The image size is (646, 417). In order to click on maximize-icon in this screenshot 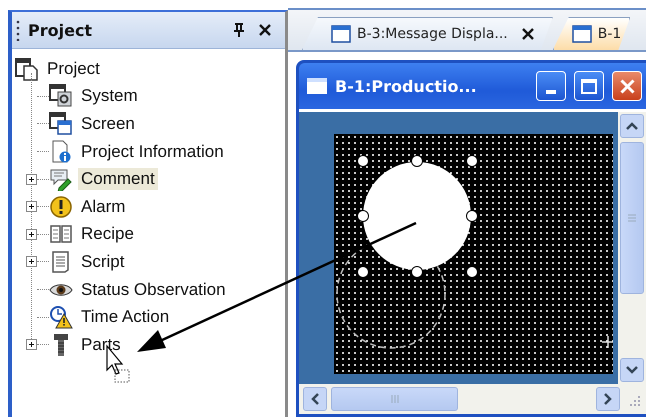, I will do `click(589, 86)`.